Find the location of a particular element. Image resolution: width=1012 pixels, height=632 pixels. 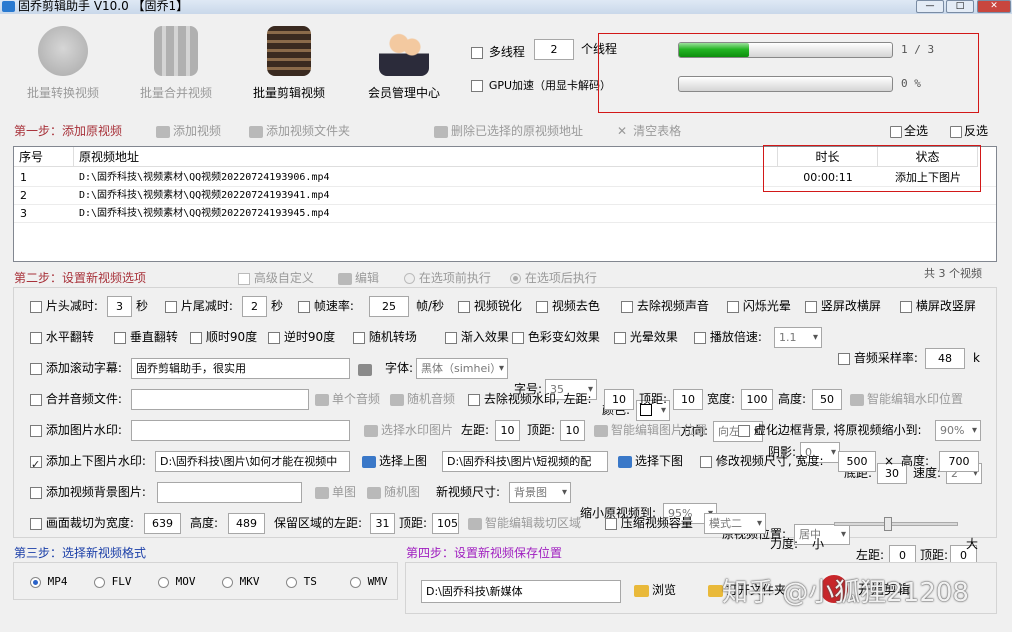

gpu-checkbox is located at coordinates (477, 85).